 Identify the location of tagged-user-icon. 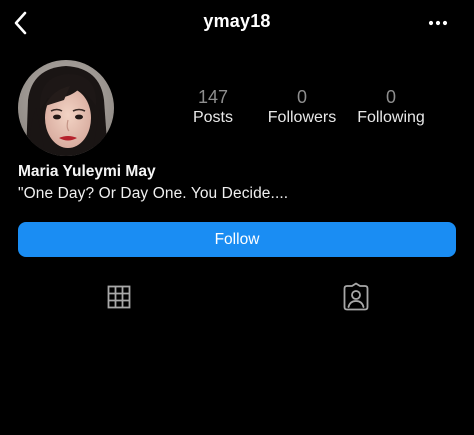
(356, 296).